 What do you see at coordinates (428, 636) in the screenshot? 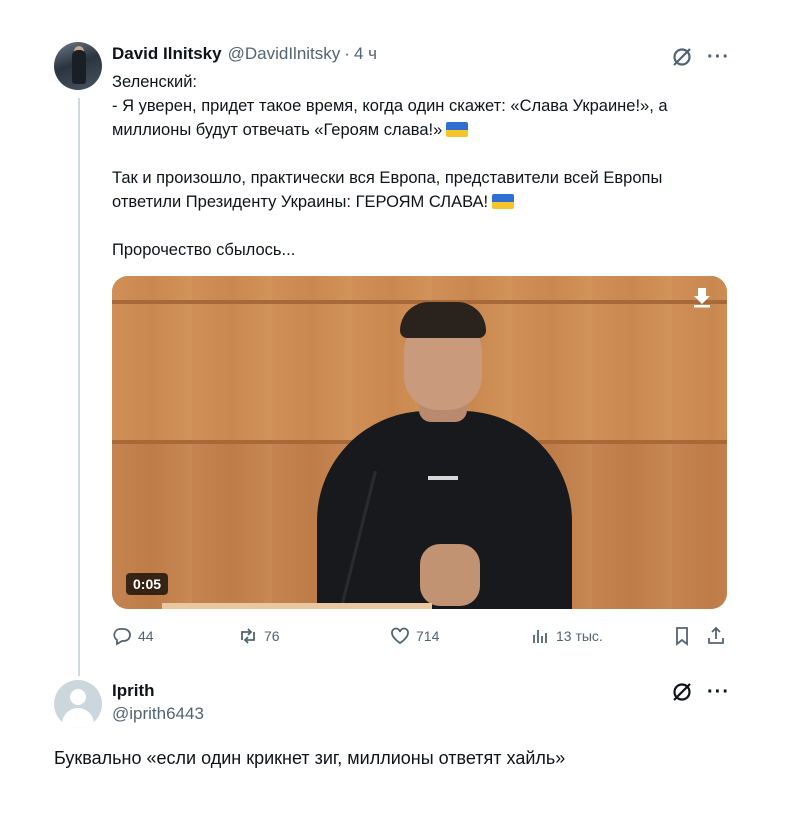
I see `like-count: 714` at bounding box center [428, 636].